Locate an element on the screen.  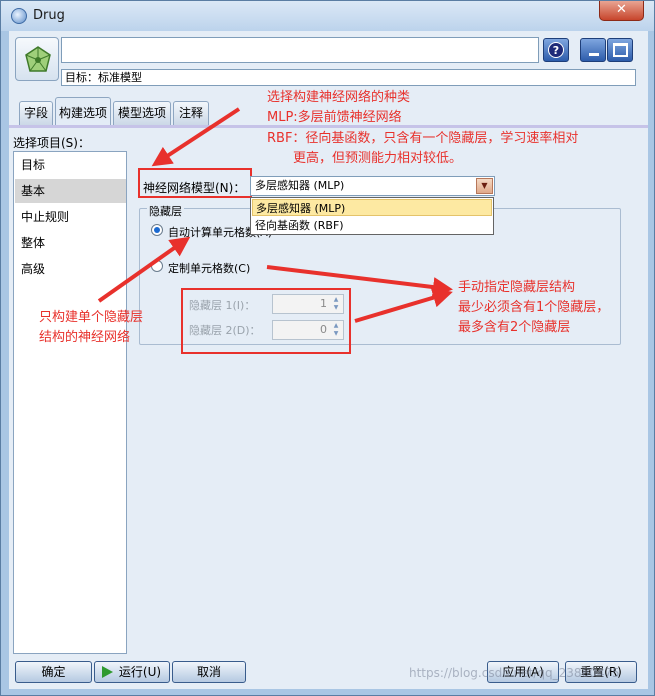
hidden-layer-2-value: 0 is located at coordinates (323, 329).